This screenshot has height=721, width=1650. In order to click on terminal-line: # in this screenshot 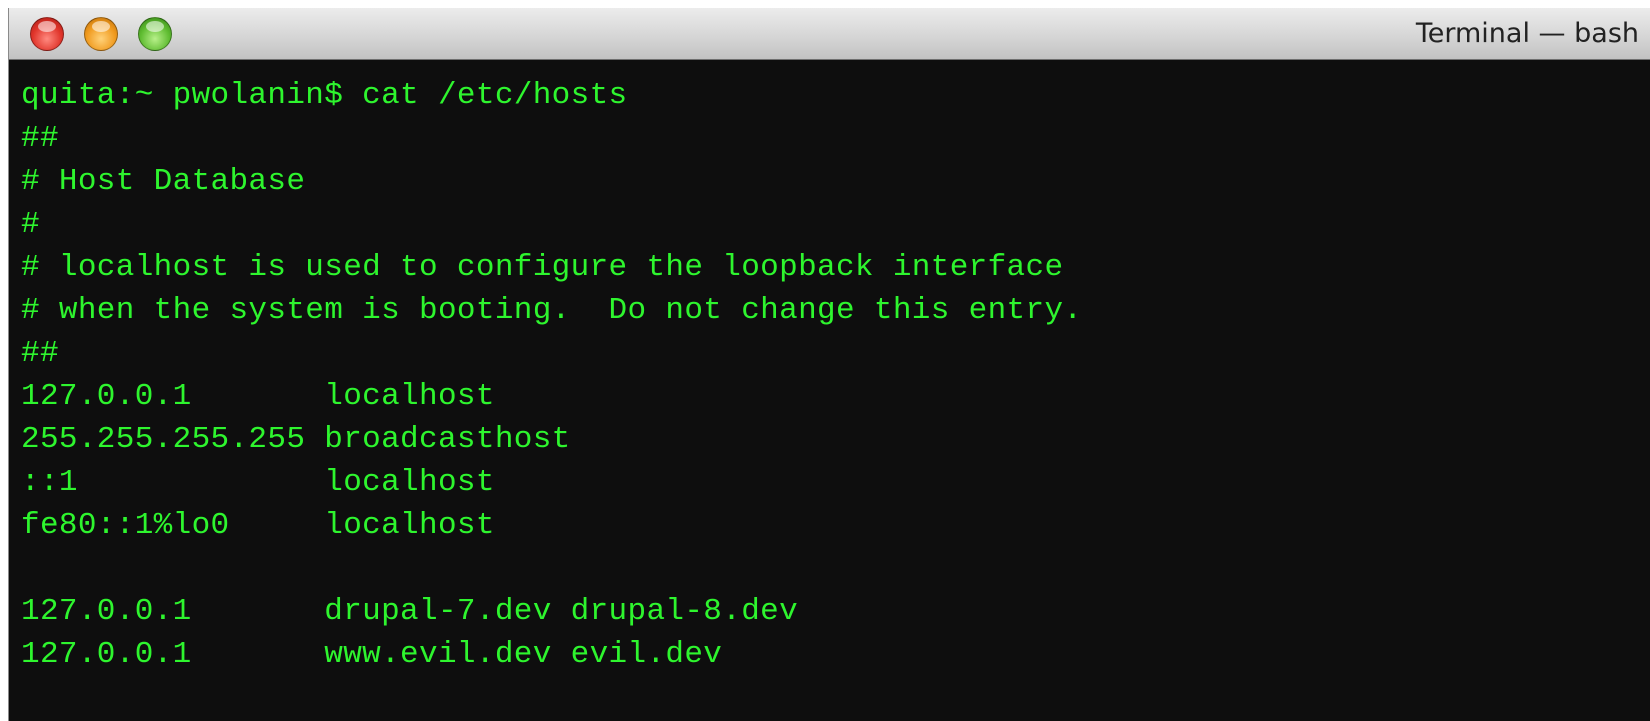, I will do `click(30, 224)`.